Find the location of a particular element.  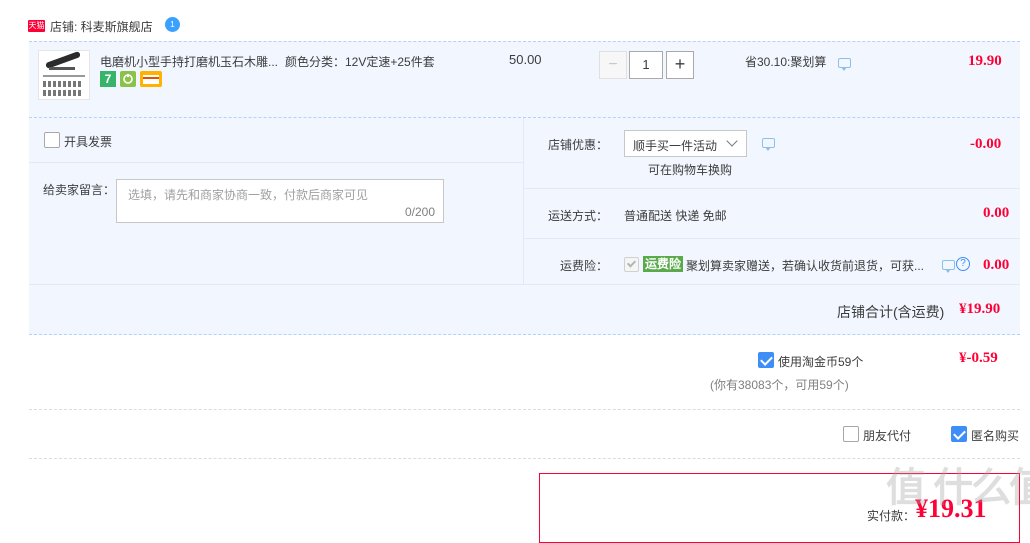

increase-button: + is located at coordinates (680, 65).